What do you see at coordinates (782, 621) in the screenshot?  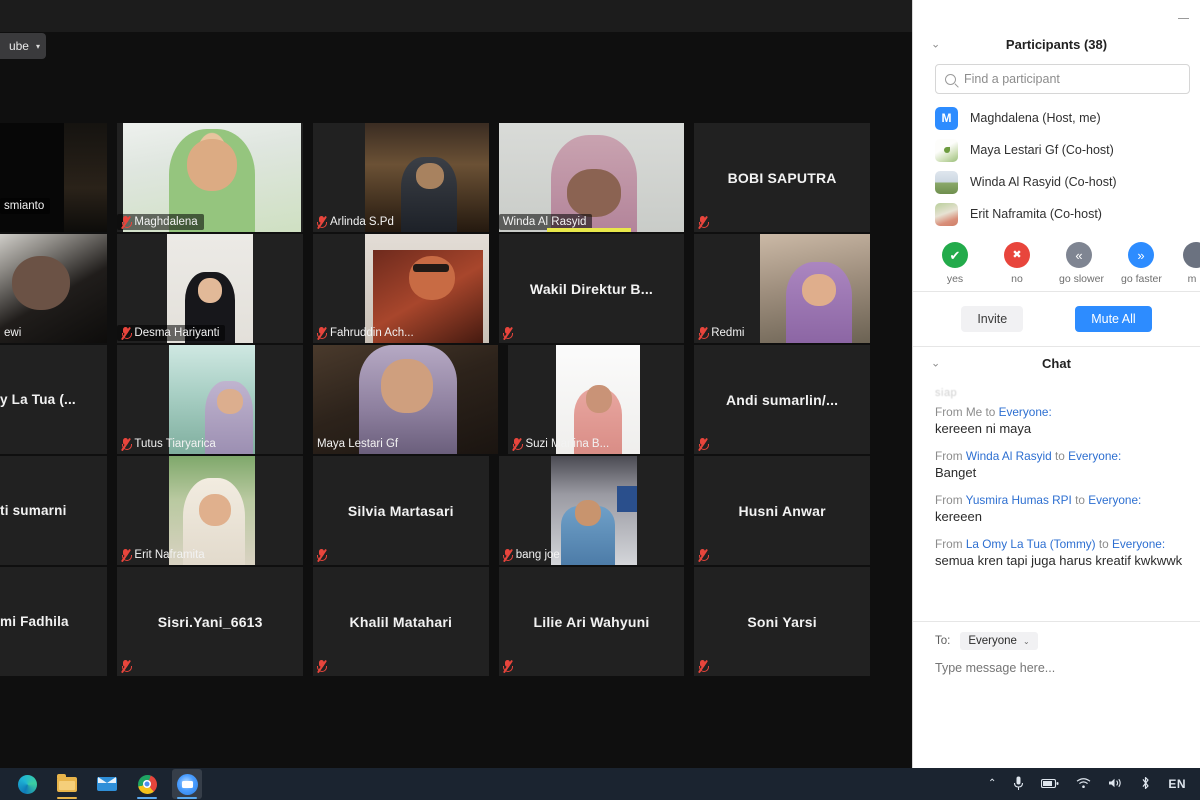 I see `video-tile: Soni Yarsi` at bounding box center [782, 621].